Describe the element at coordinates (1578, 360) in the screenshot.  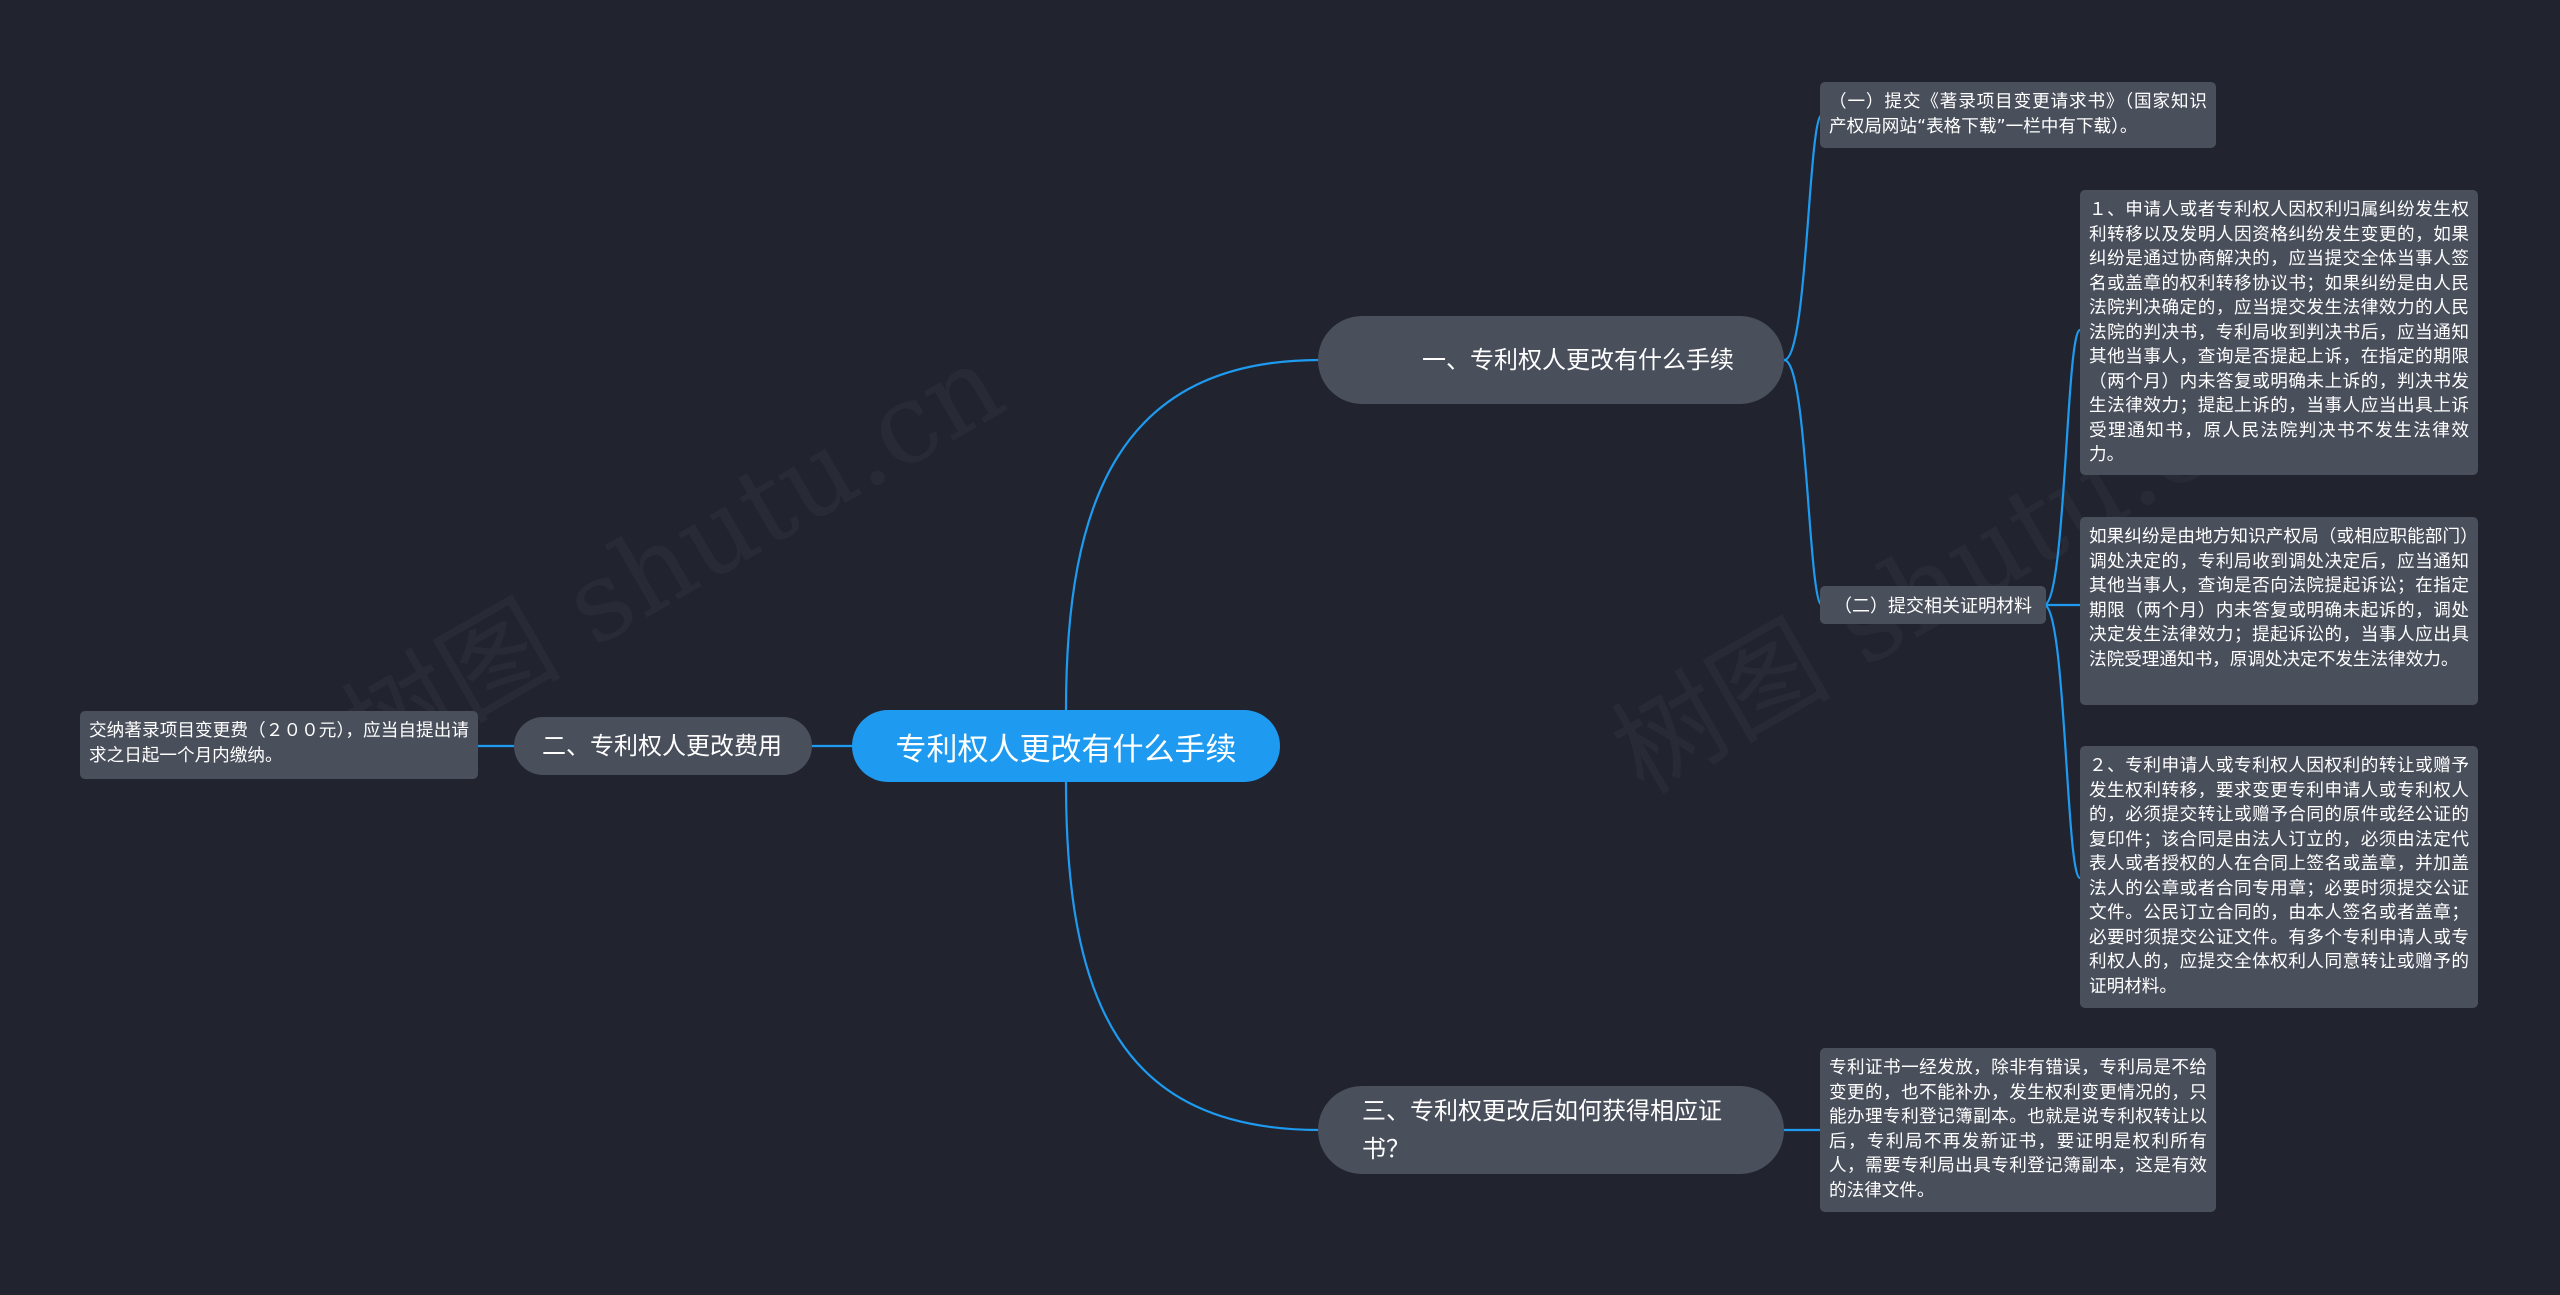
I see `branch-topic-procedures-label: 一、专利权人更改有什么手续` at that location.